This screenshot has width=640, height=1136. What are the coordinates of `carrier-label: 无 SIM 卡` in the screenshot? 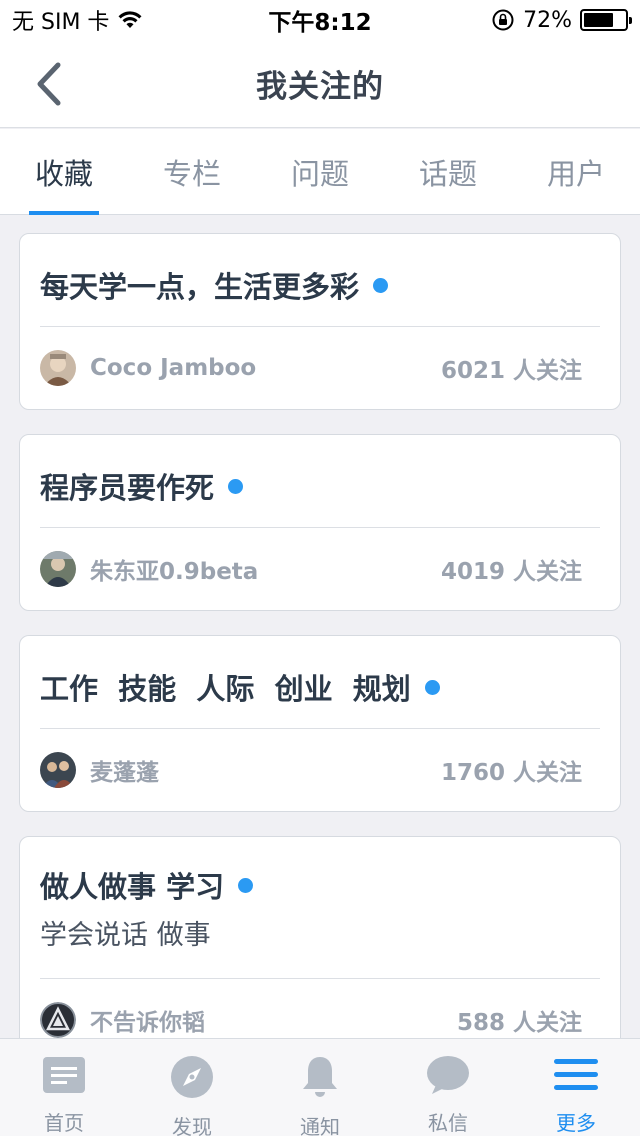 It's located at (61, 22).